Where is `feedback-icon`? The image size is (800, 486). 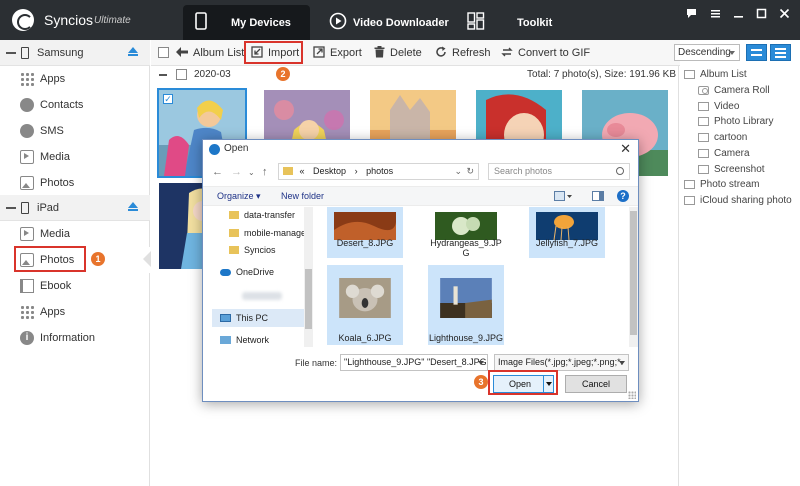 feedback-icon is located at coordinates (691, 15).